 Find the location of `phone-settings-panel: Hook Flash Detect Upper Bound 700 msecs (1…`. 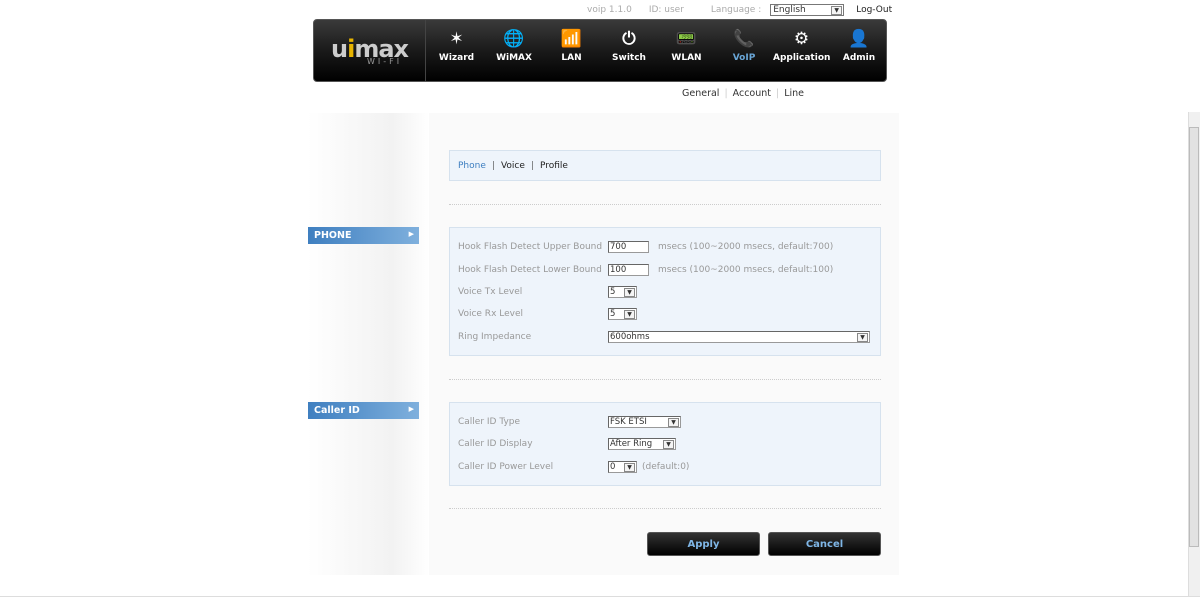

phone-settings-panel: Hook Flash Detect Upper Bound 700 msecs (1… is located at coordinates (665, 291).